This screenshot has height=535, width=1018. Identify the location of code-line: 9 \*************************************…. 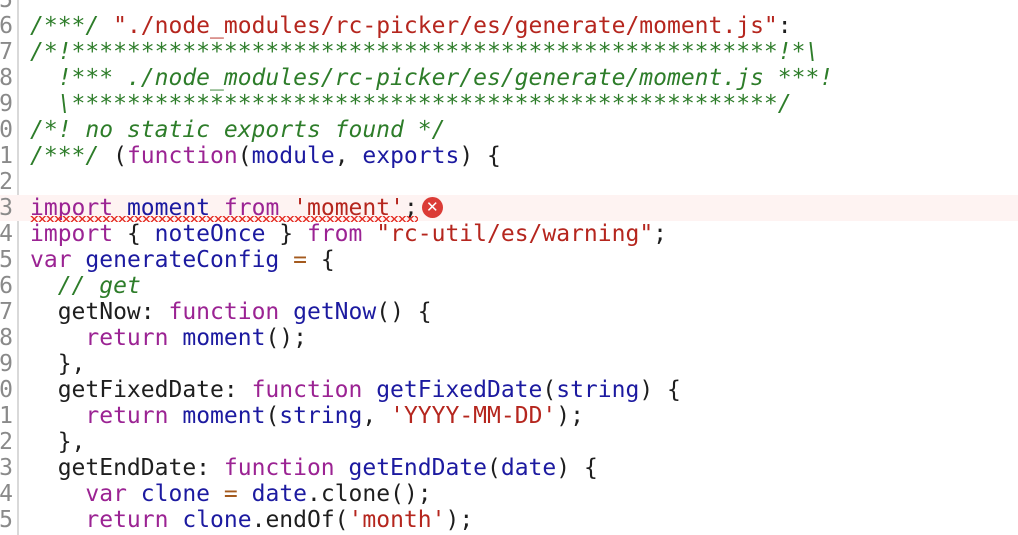
(509, 104).